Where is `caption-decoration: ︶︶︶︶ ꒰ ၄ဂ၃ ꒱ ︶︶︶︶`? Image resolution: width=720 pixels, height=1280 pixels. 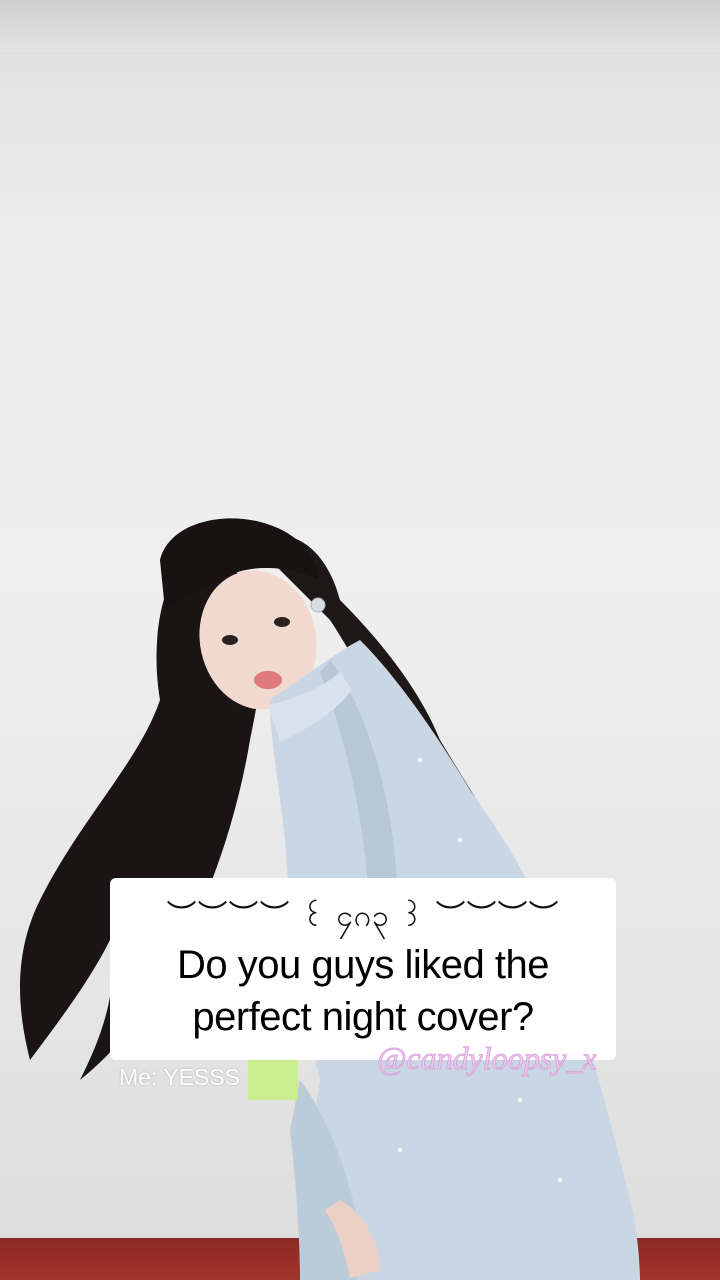 caption-decoration: ︶︶︶︶ ꒰ ၄ဂ၃ ꒱ ︶︶︶︶ is located at coordinates (363, 916).